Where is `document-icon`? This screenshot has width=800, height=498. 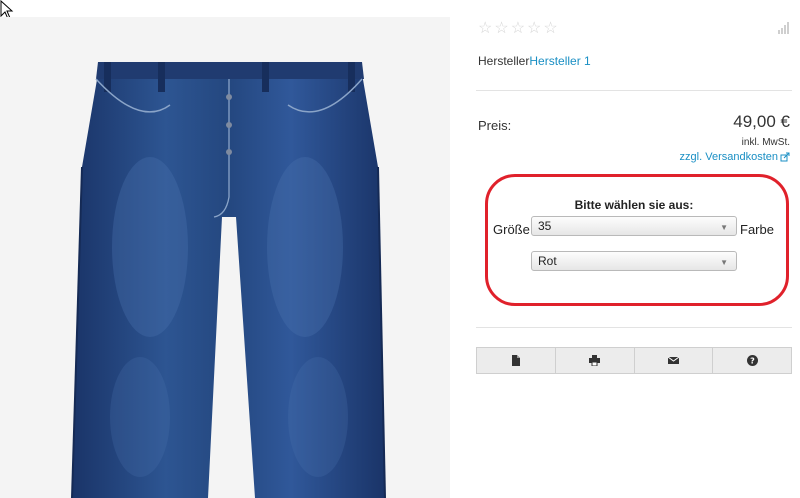 document-icon is located at coordinates (516, 360).